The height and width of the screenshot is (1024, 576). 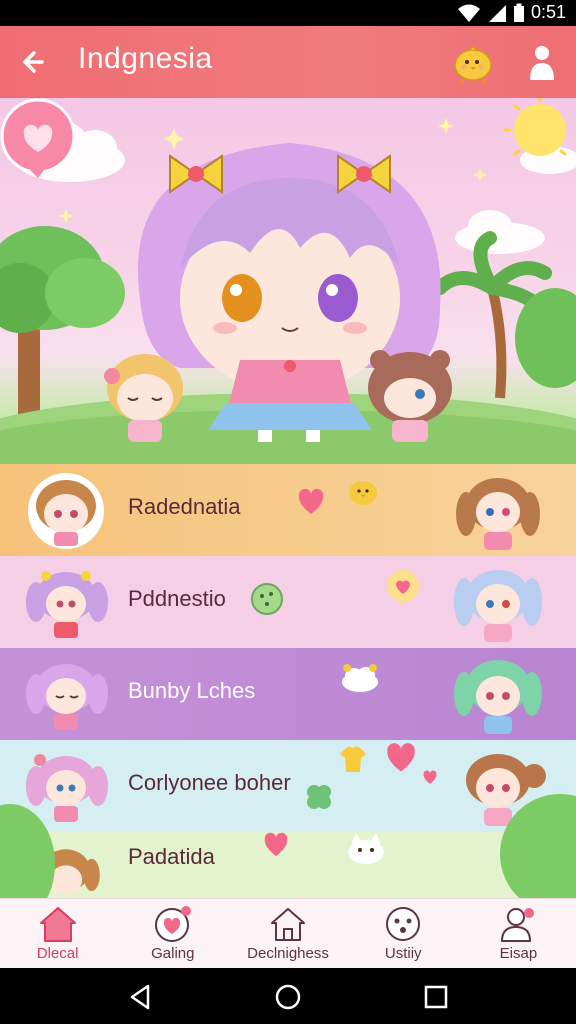 What do you see at coordinates (57, 924) in the screenshot?
I see `home-icon` at bounding box center [57, 924].